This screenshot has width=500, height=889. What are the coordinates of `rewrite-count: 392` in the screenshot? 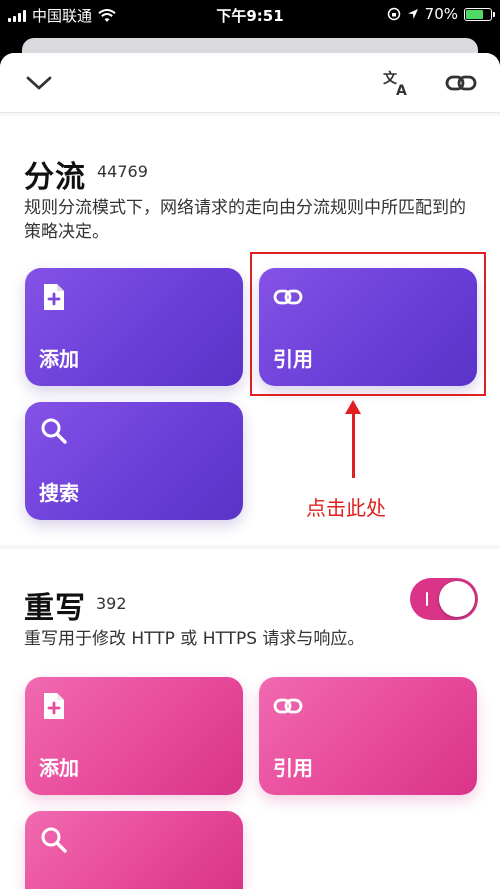 It's located at (111, 603).